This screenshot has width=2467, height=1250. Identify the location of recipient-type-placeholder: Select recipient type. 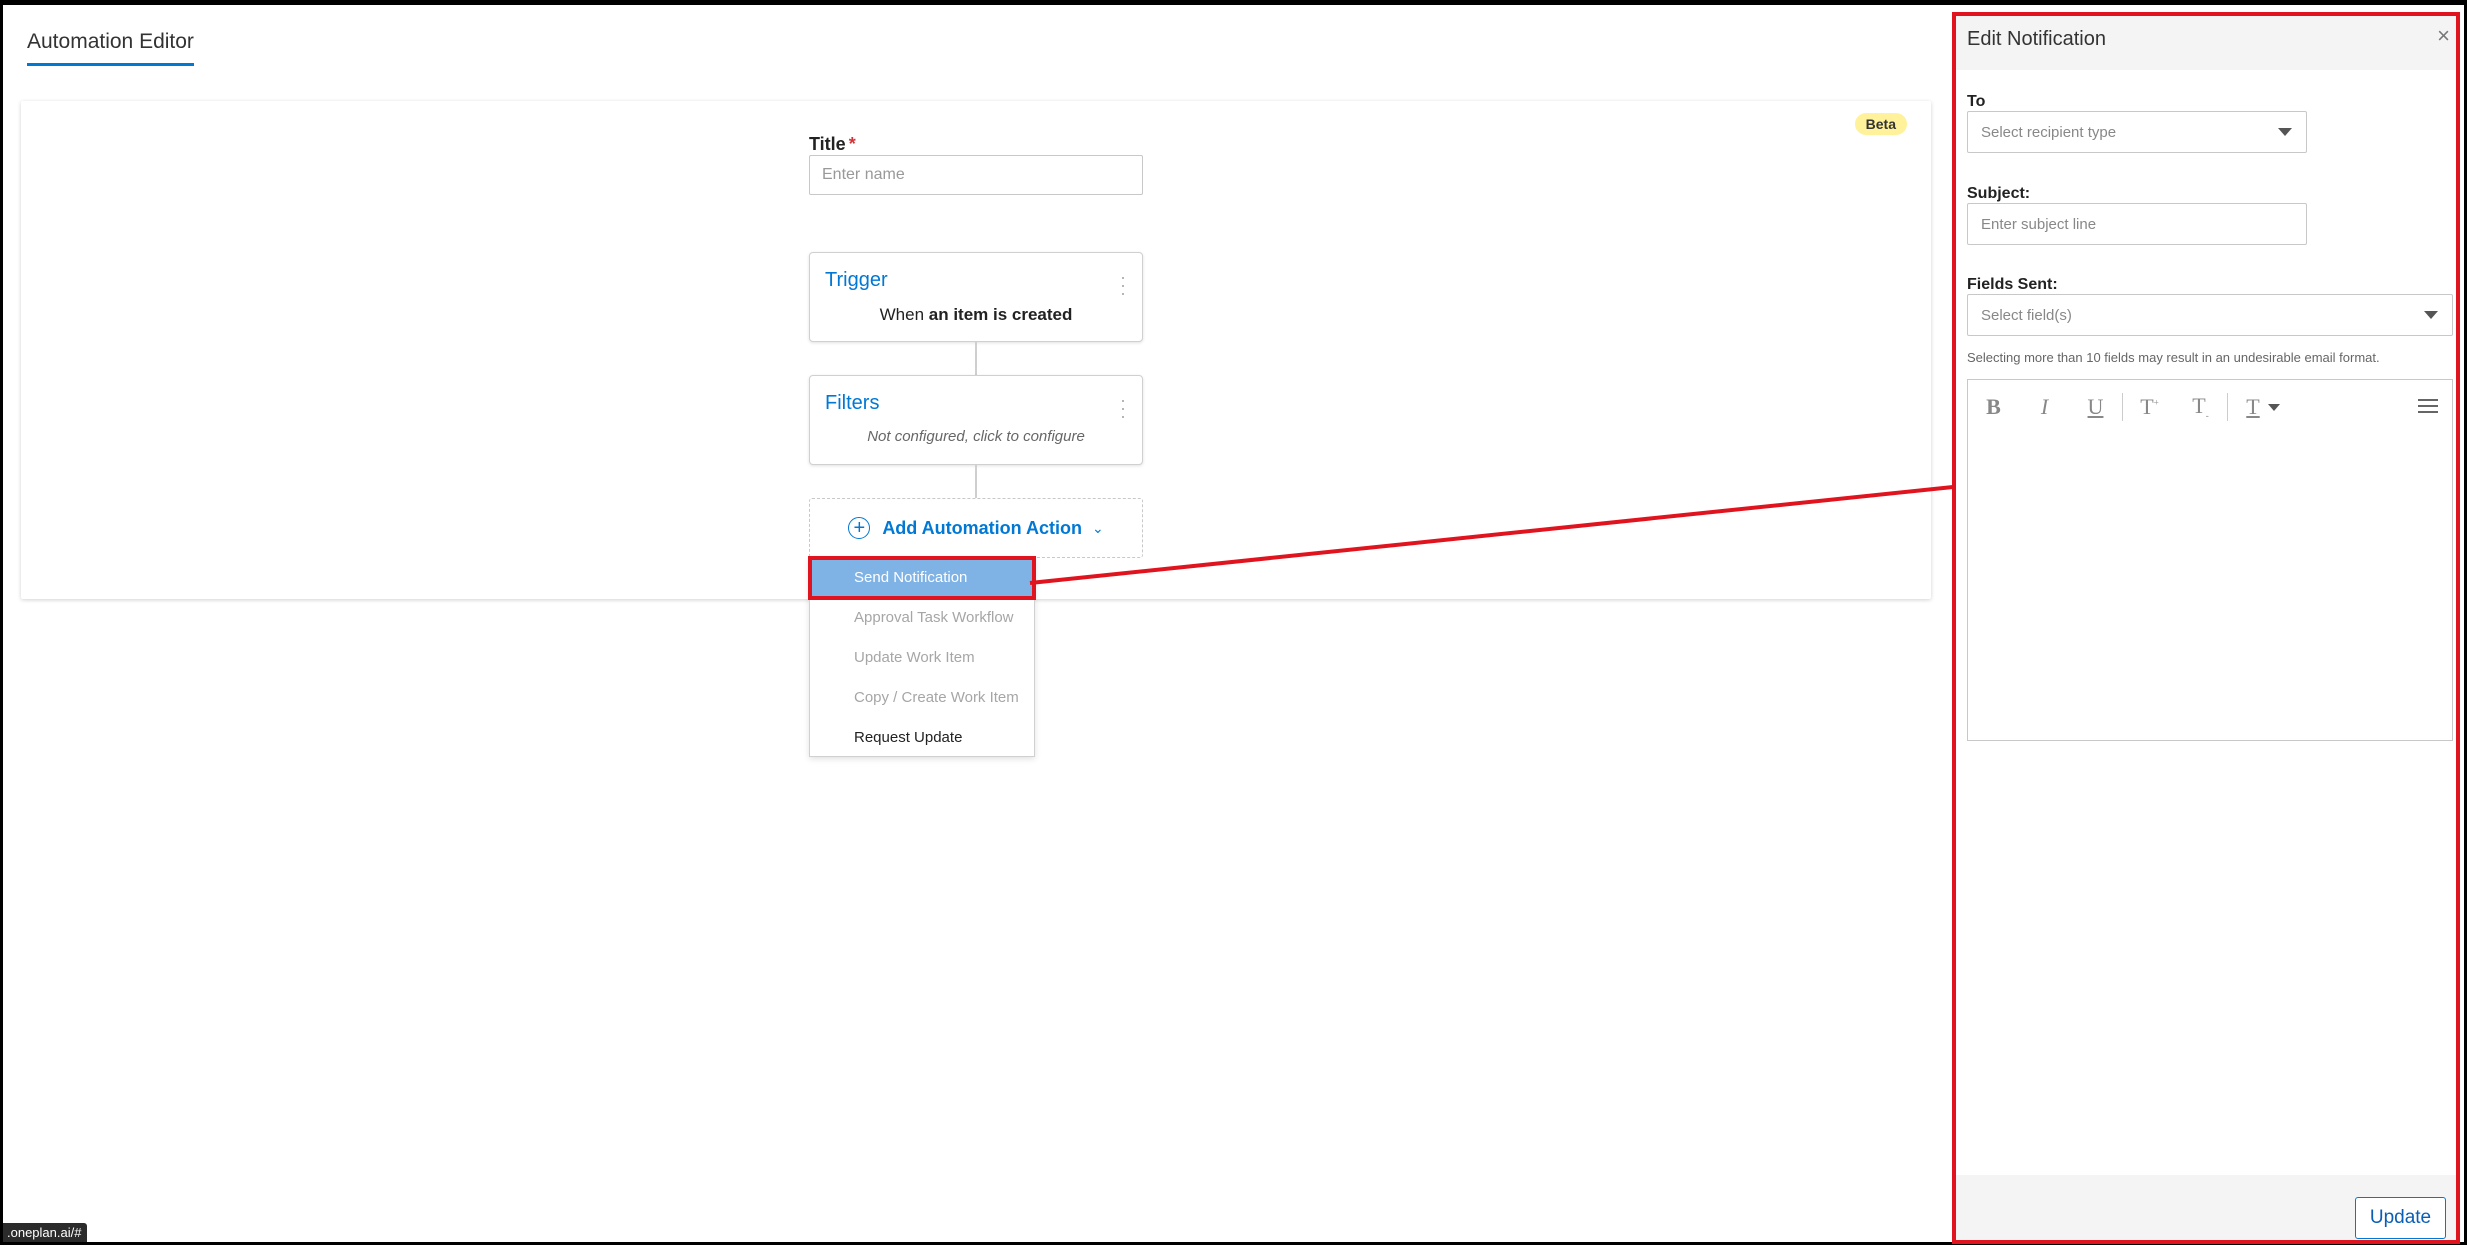
(2049, 132).